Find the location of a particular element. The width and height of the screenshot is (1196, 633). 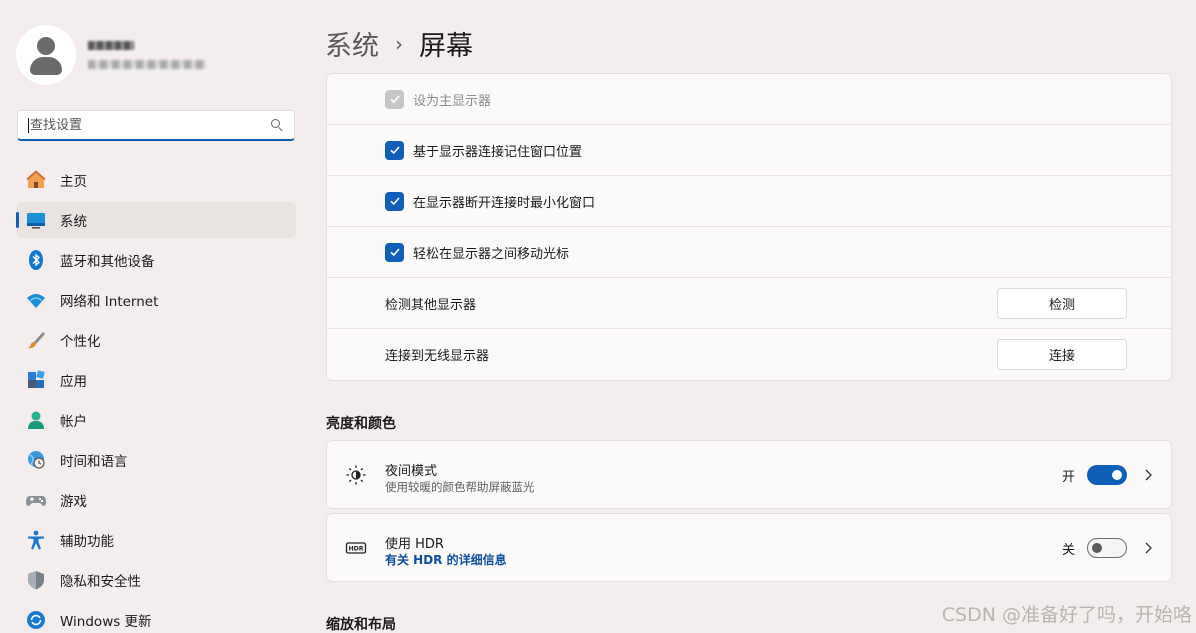

ease-cursor-checkbox is located at coordinates (394, 252).